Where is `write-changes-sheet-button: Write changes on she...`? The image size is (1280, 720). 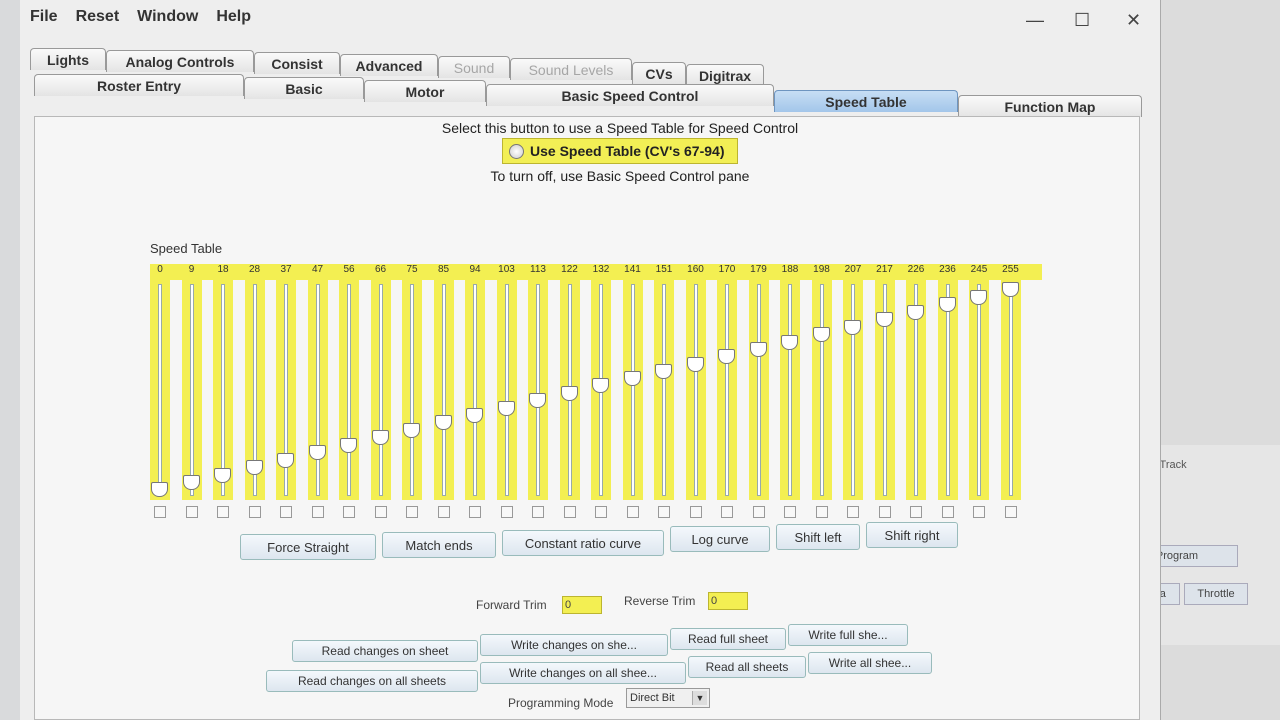 write-changes-sheet-button: Write changes on she... is located at coordinates (574, 645).